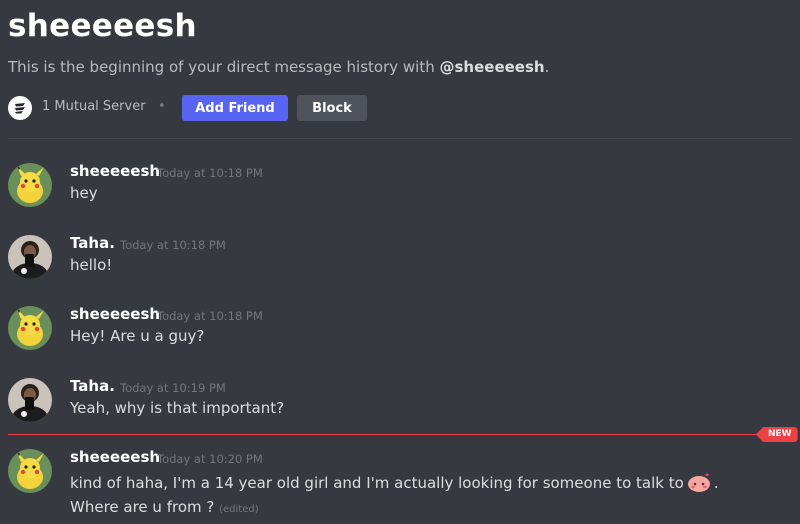 The height and width of the screenshot is (524, 800). Describe the element at coordinates (91, 265) in the screenshot. I see `message-content: hello!` at that location.